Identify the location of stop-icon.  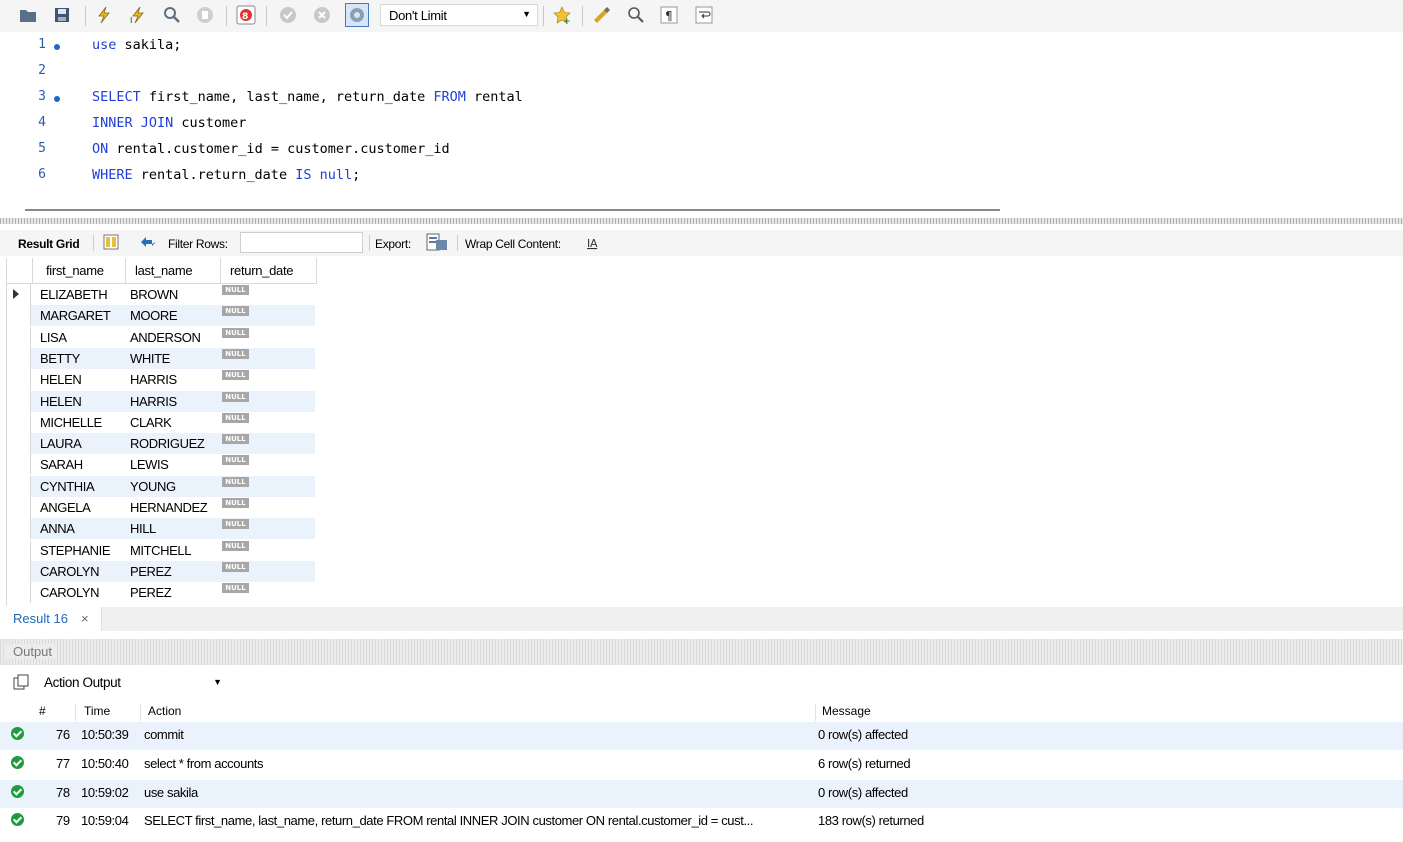
(205, 15).